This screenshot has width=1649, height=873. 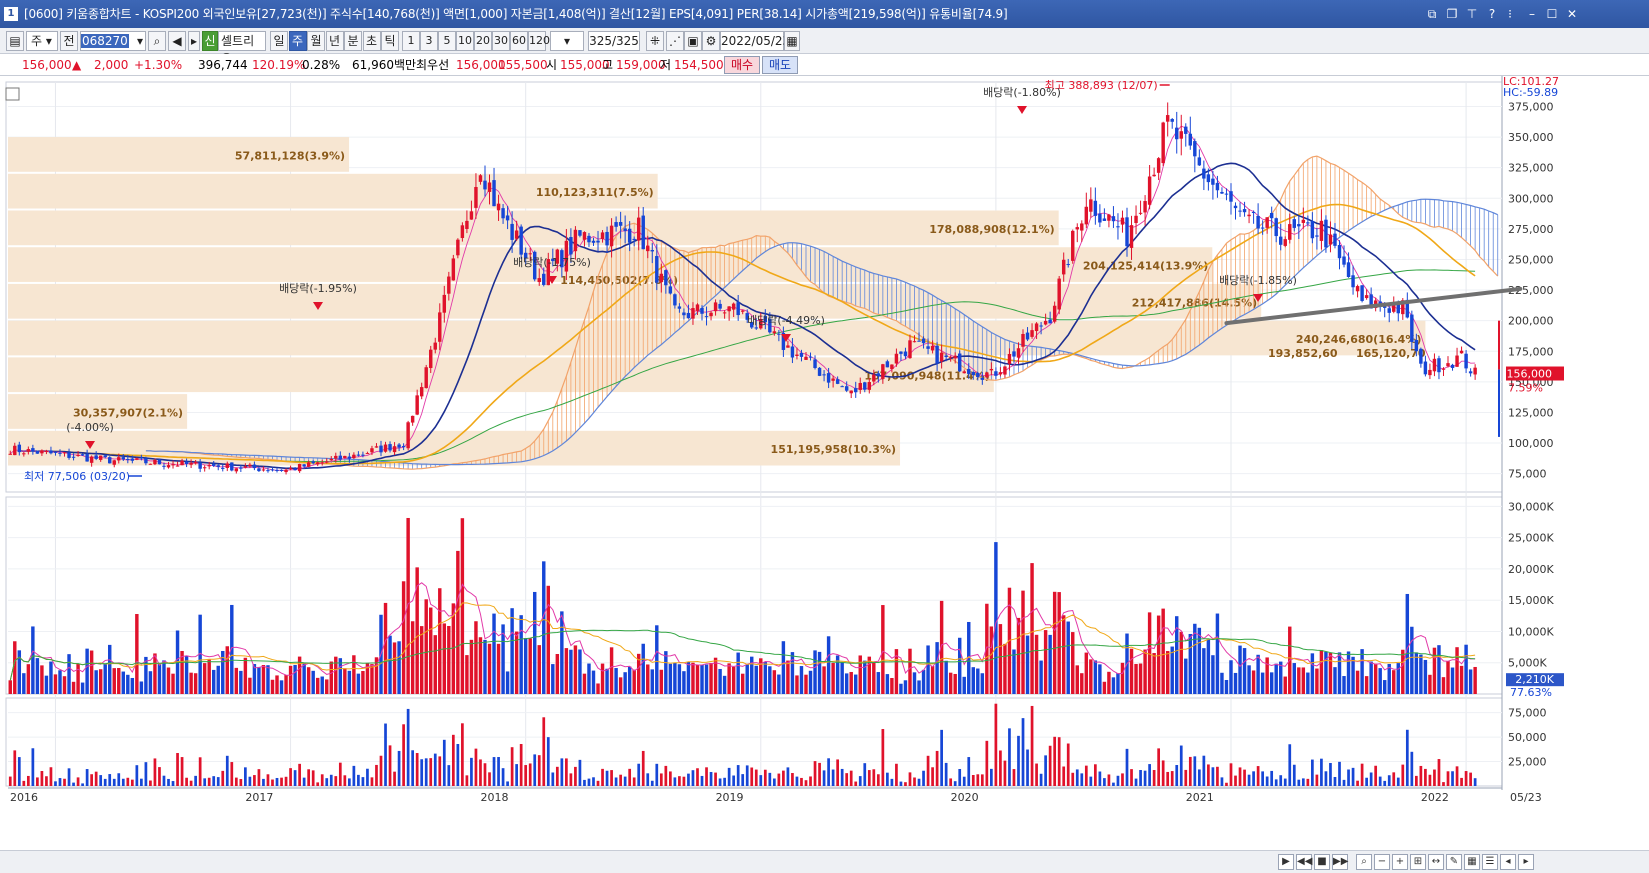 I want to click on stock-code-input: 068270 ▾, so click(x=113, y=41).